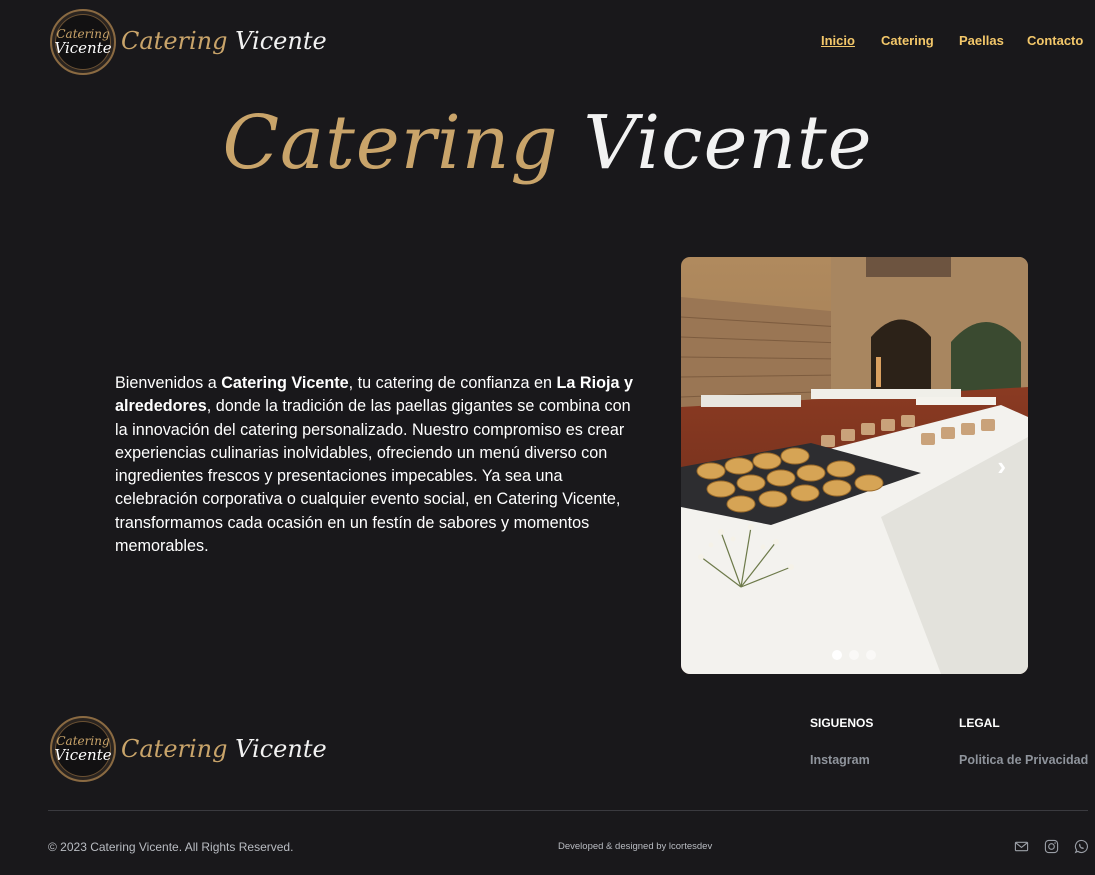 The width and height of the screenshot is (1095, 875). Describe the element at coordinates (1055, 40) in the screenshot. I see `nav-contacto: Contacto` at that location.